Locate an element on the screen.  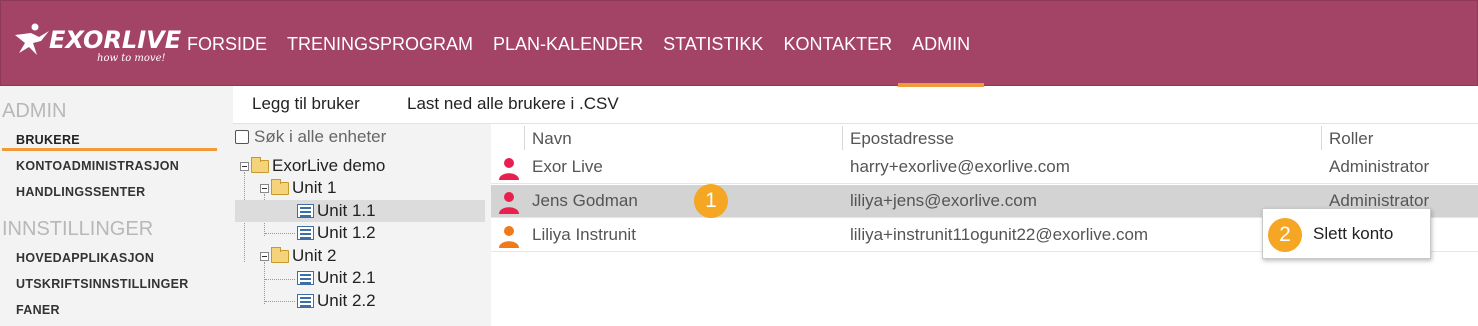
context-menu: 2 Slett konto is located at coordinates (1346, 233).